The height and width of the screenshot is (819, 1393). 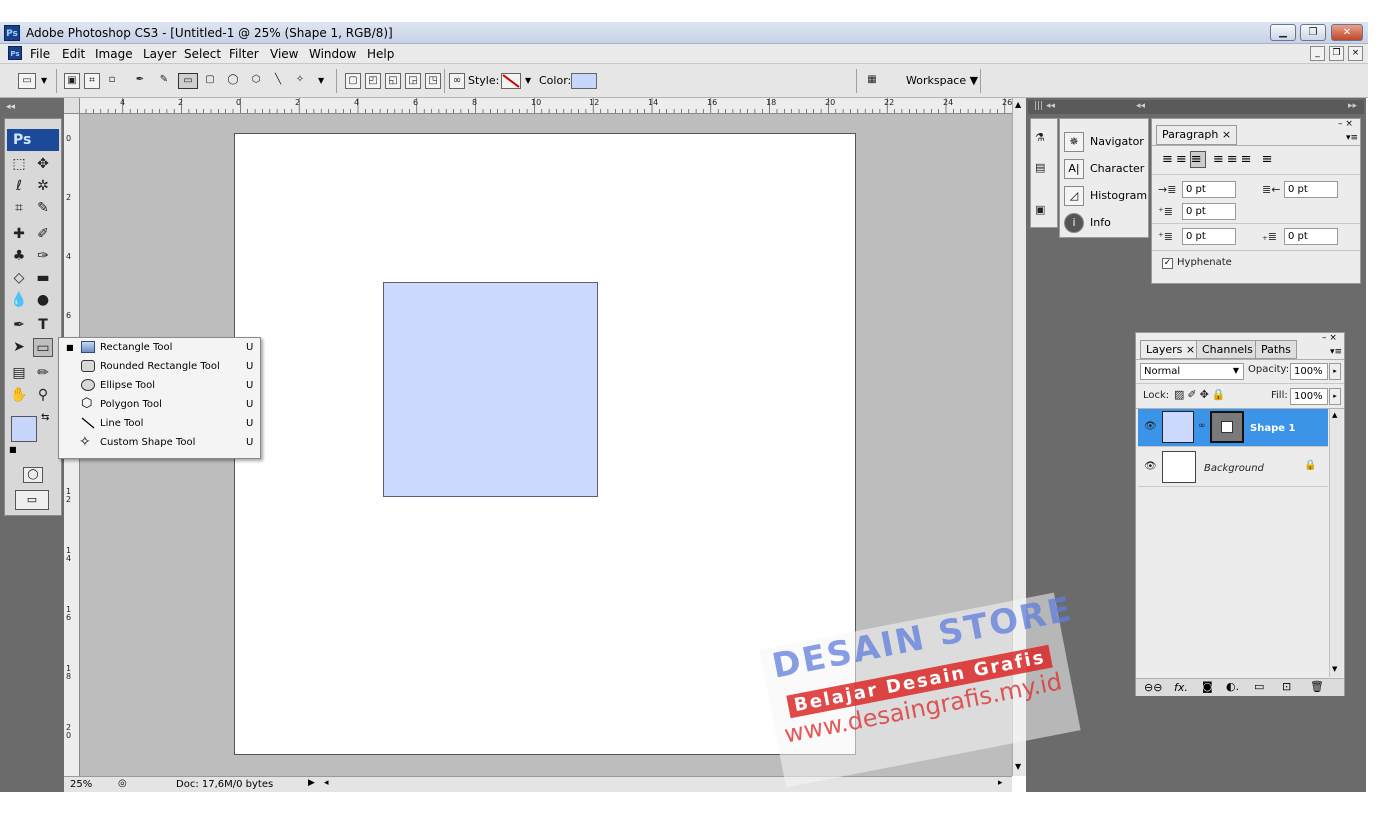 I want to click on shape-layers-icon: ▣, so click(x=72, y=81).